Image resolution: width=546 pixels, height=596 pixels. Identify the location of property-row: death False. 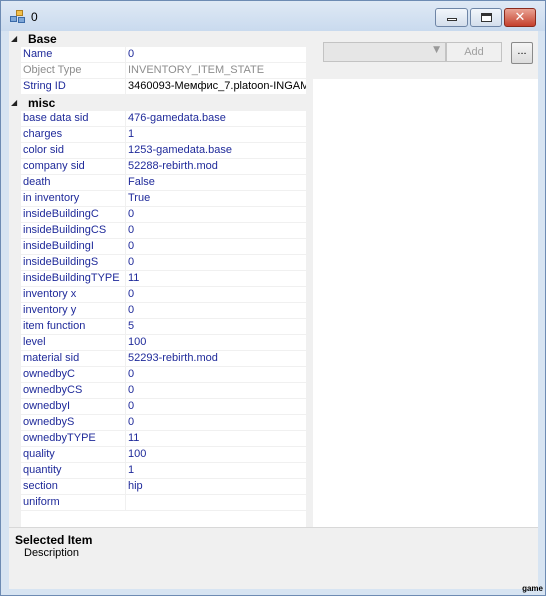
(163, 183).